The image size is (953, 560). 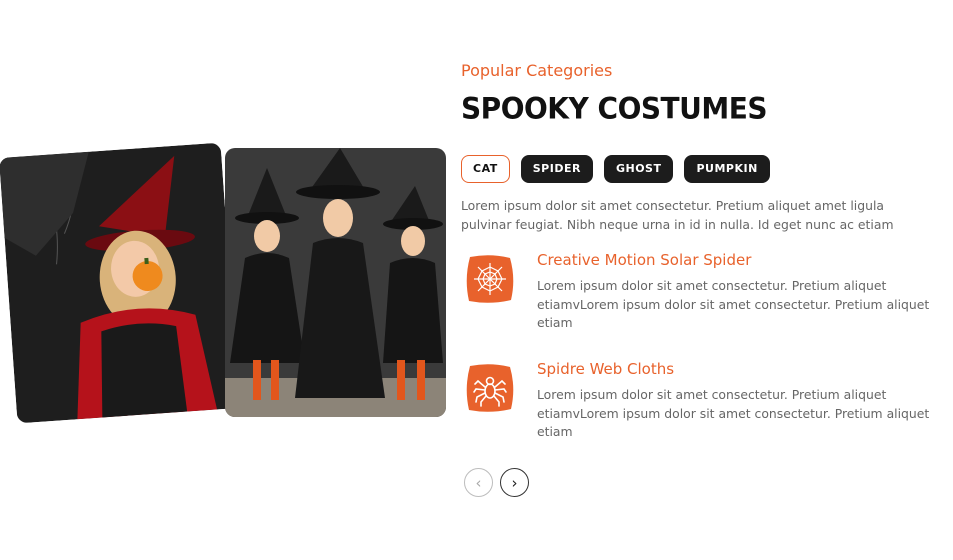 I want to click on category-tags: Cat Spider Ghost Pumpkin, so click(x=615, y=169).